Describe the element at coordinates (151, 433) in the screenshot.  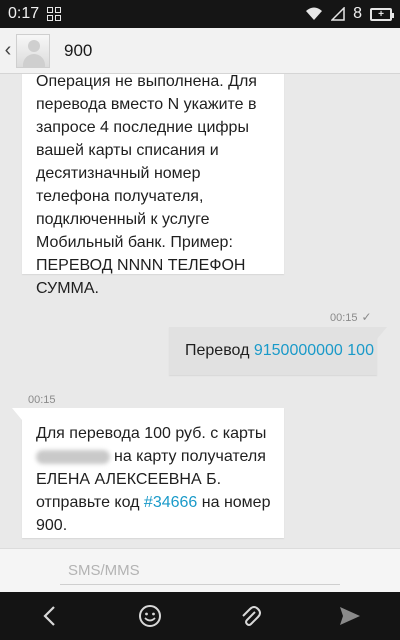
I see `message-text-line: Для перевода 100 руб. с карты` at that location.